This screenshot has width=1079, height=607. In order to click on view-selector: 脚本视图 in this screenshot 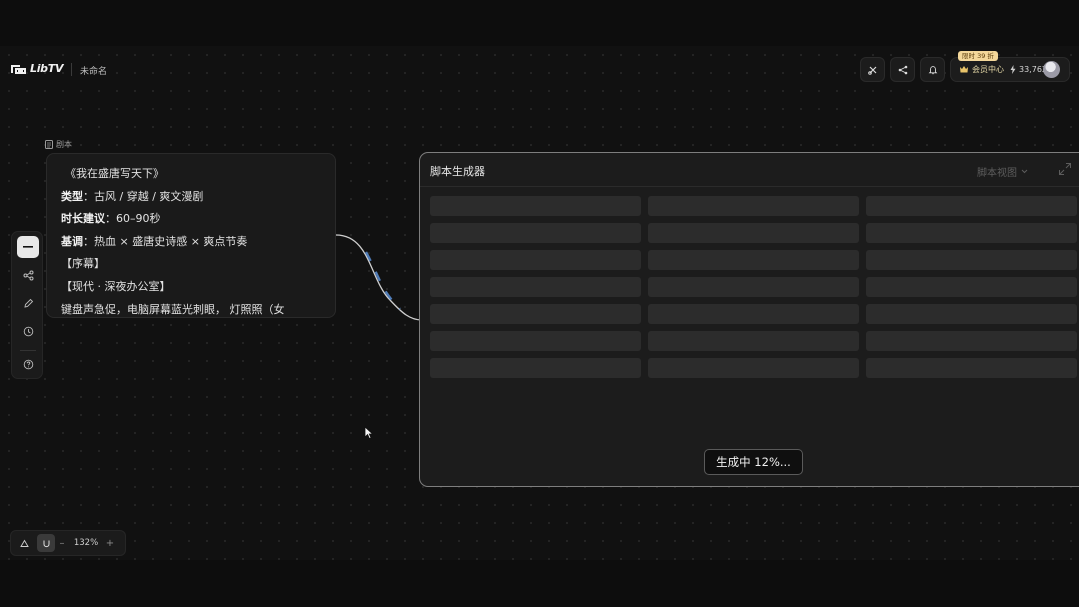, I will do `click(1002, 171)`.